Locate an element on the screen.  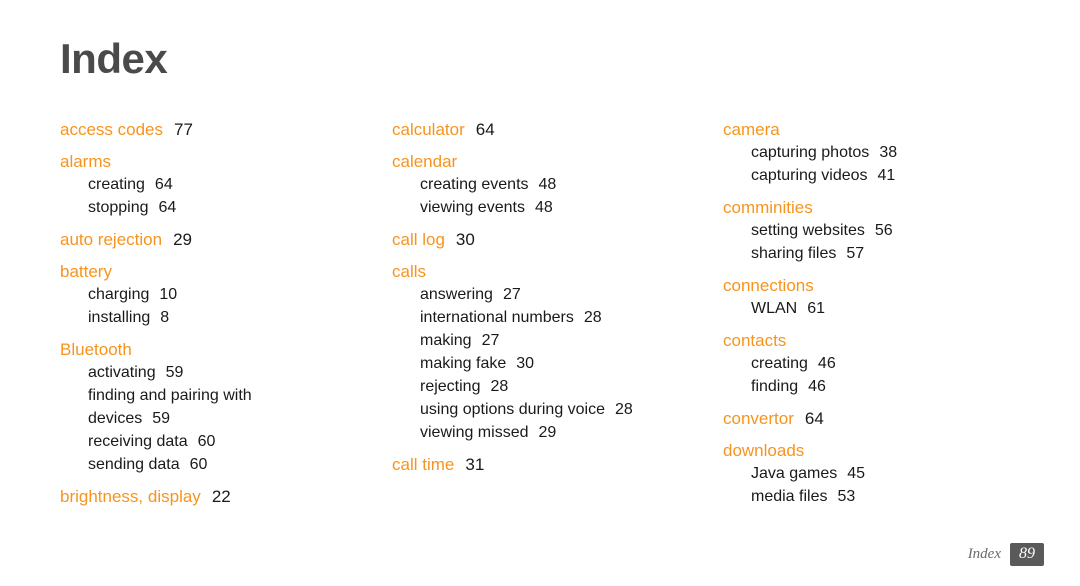
index-subentry: receiving data 60 is located at coordinates (215, 441).